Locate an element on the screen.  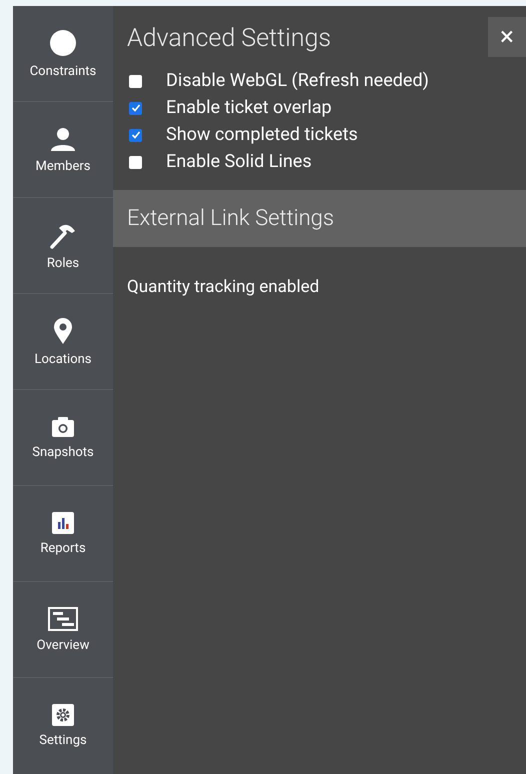
sidebar-label: Roles is located at coordinates (63, 263).